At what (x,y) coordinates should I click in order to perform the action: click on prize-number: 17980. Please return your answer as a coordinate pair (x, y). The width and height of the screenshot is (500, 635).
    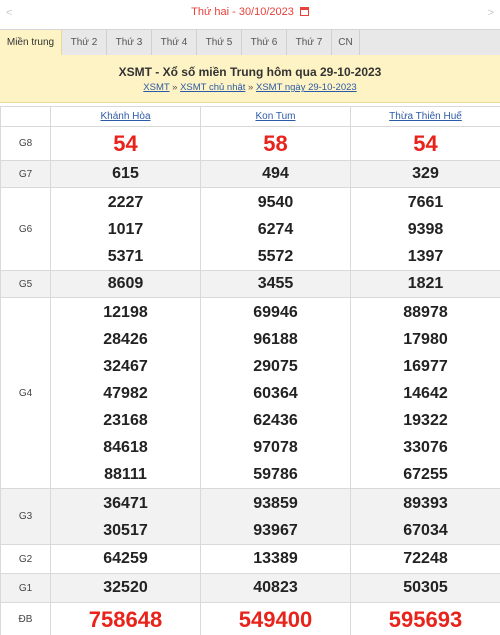
    Looking at the image, I should click on (425, 339).